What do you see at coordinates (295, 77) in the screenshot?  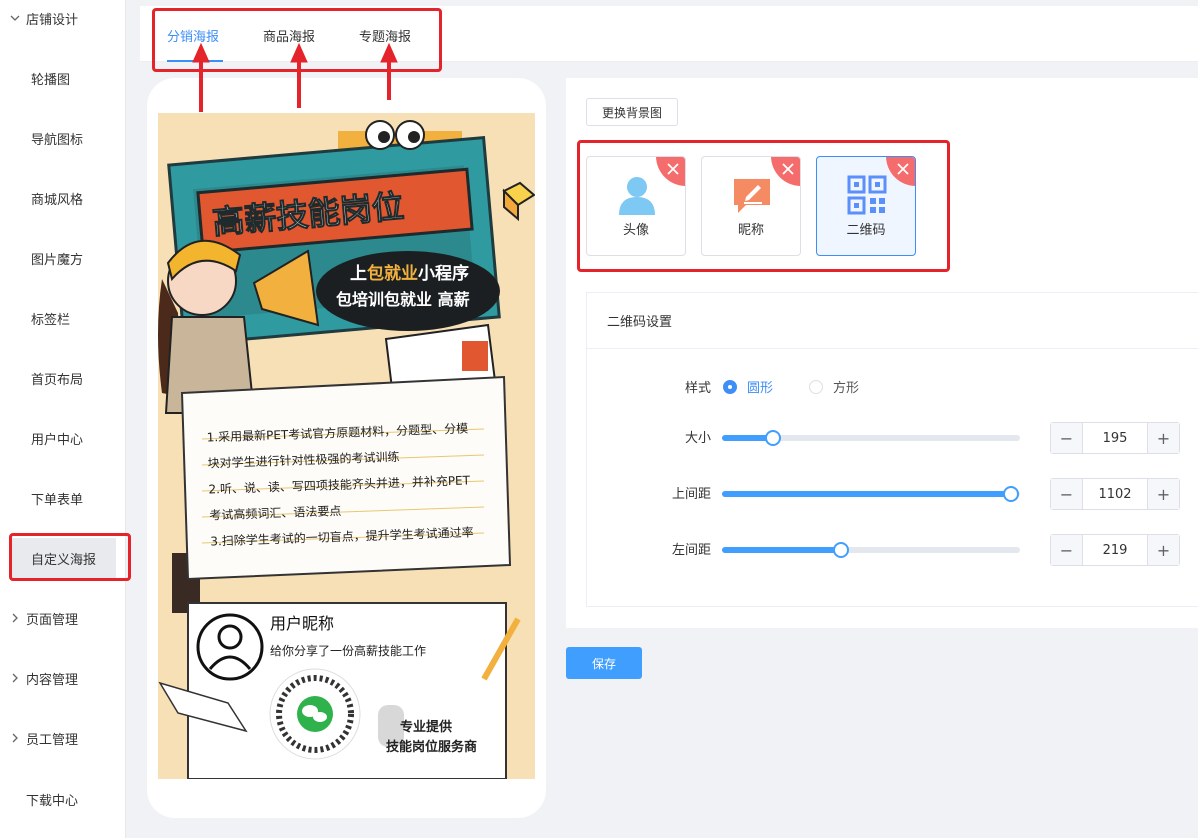 I see `annotation-arrows` at bounding box center [295, 77].